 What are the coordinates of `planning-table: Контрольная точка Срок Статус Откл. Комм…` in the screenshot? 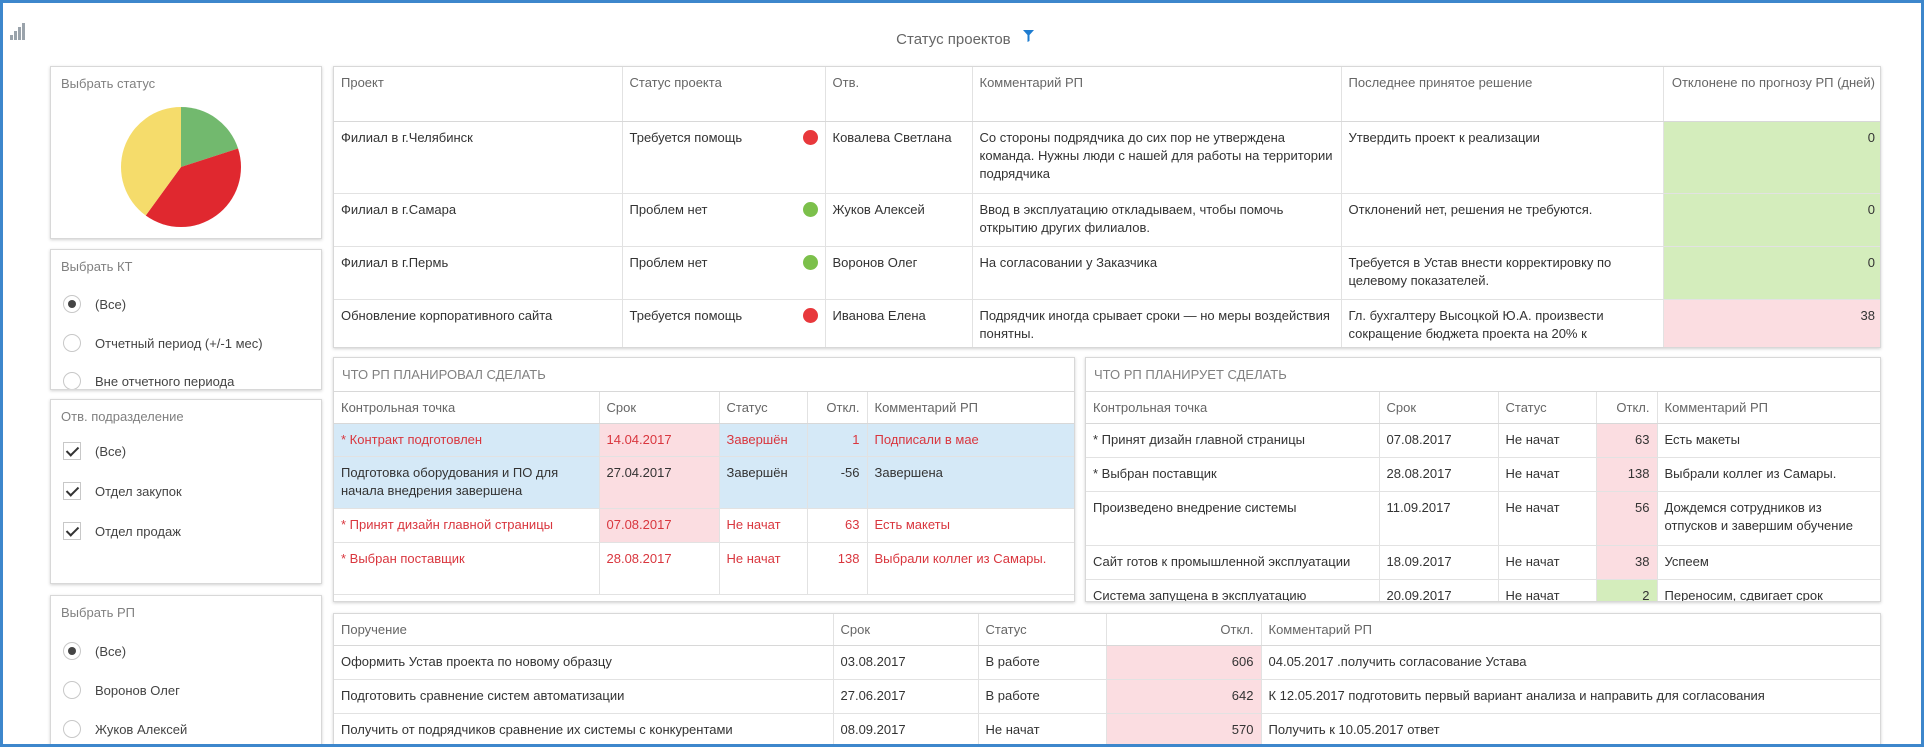 It's located at (1483, 496).